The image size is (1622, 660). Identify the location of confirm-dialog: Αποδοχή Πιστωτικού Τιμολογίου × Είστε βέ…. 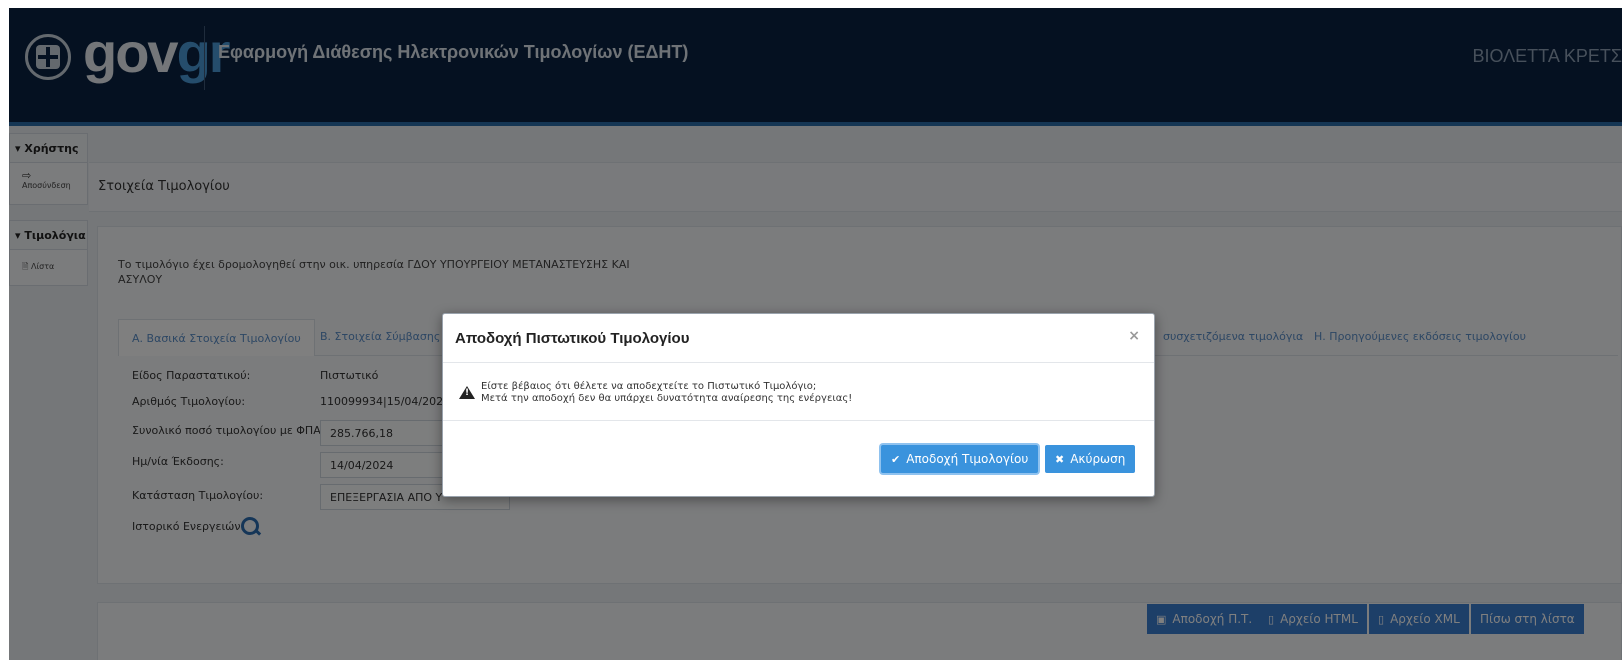
(798, 405).